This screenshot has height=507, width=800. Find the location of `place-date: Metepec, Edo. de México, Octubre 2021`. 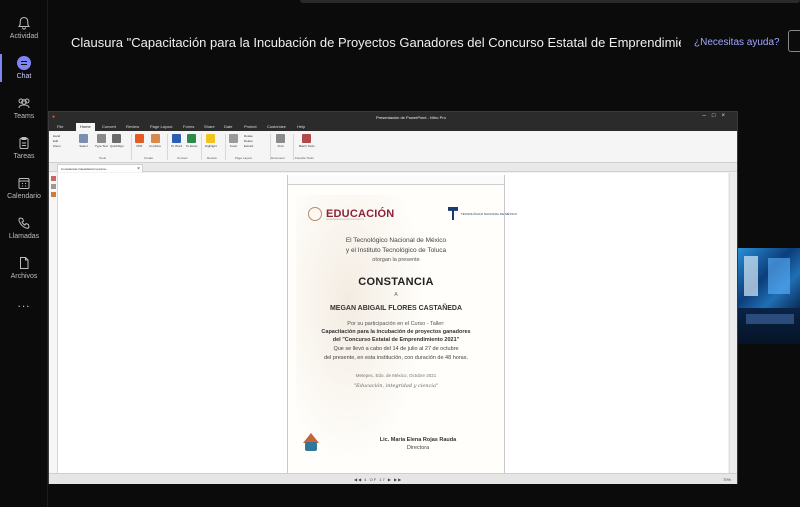

place-date: Metepec, Edo. de México, Octubre 2021 is located at coordinates (396, 375).